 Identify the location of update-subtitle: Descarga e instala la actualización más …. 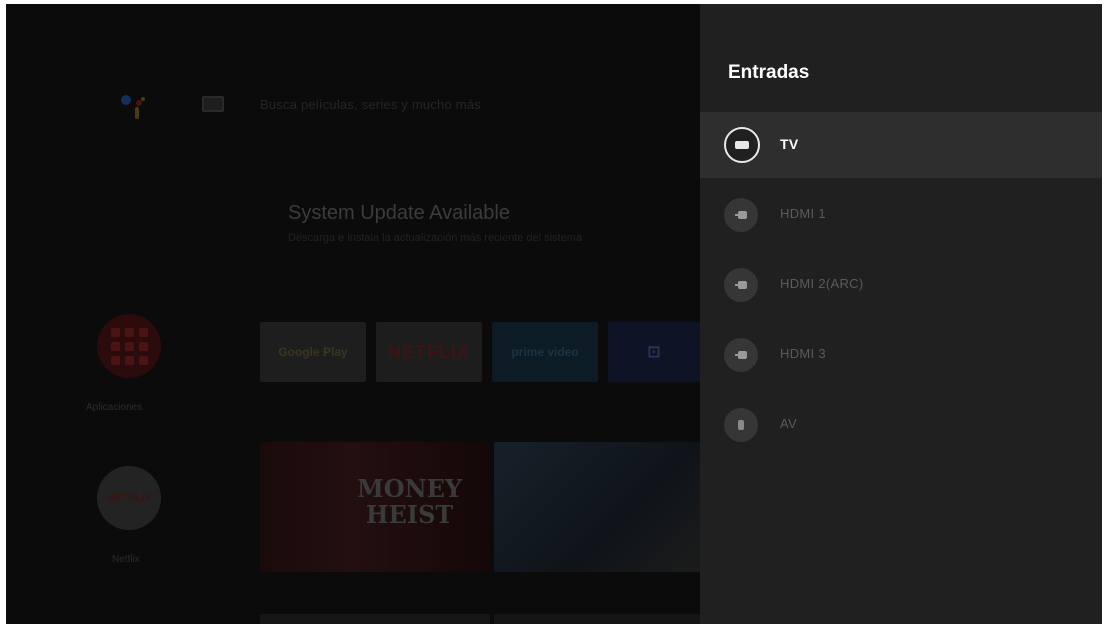
(435, 238).